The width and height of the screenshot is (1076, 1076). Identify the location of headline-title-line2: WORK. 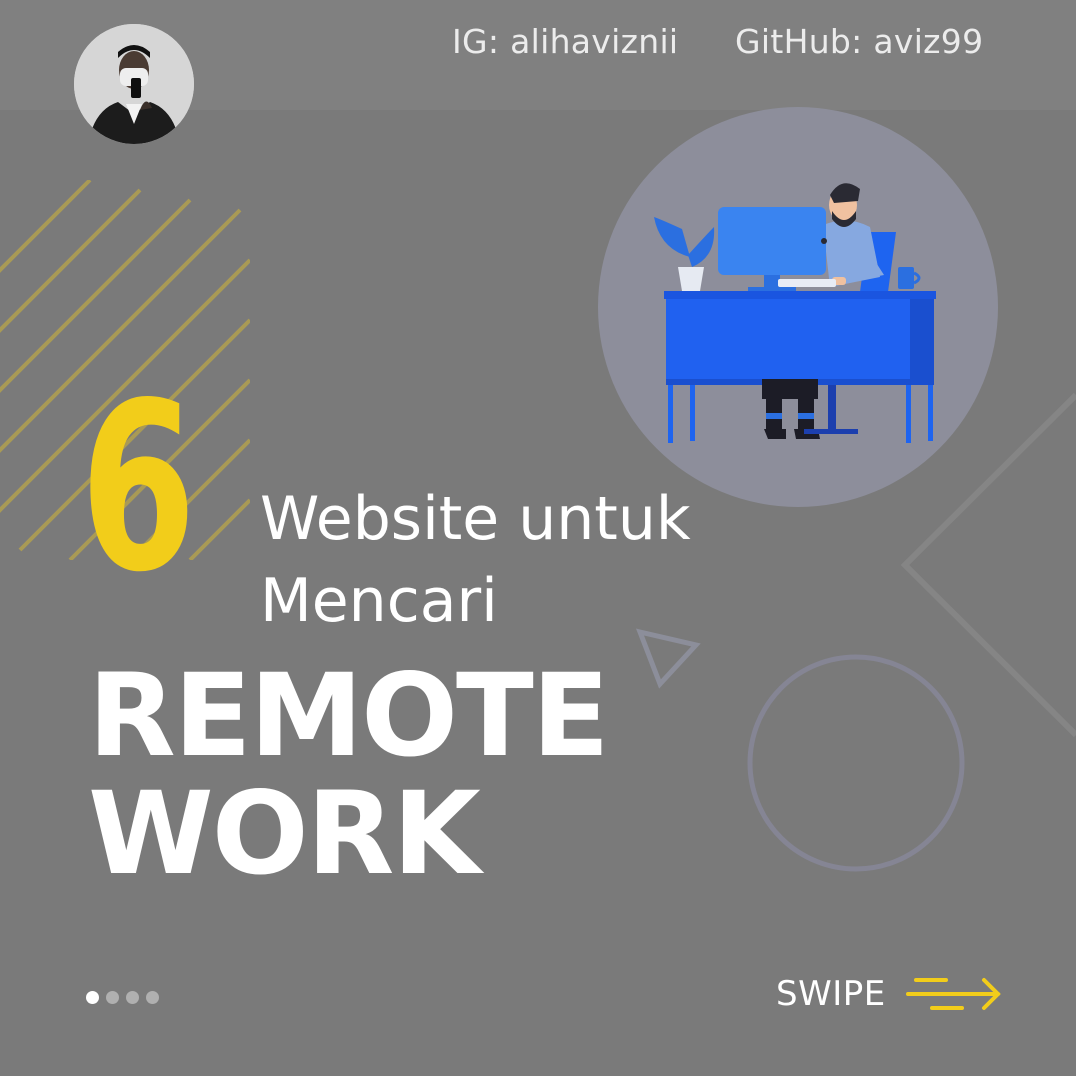
(284, 833).